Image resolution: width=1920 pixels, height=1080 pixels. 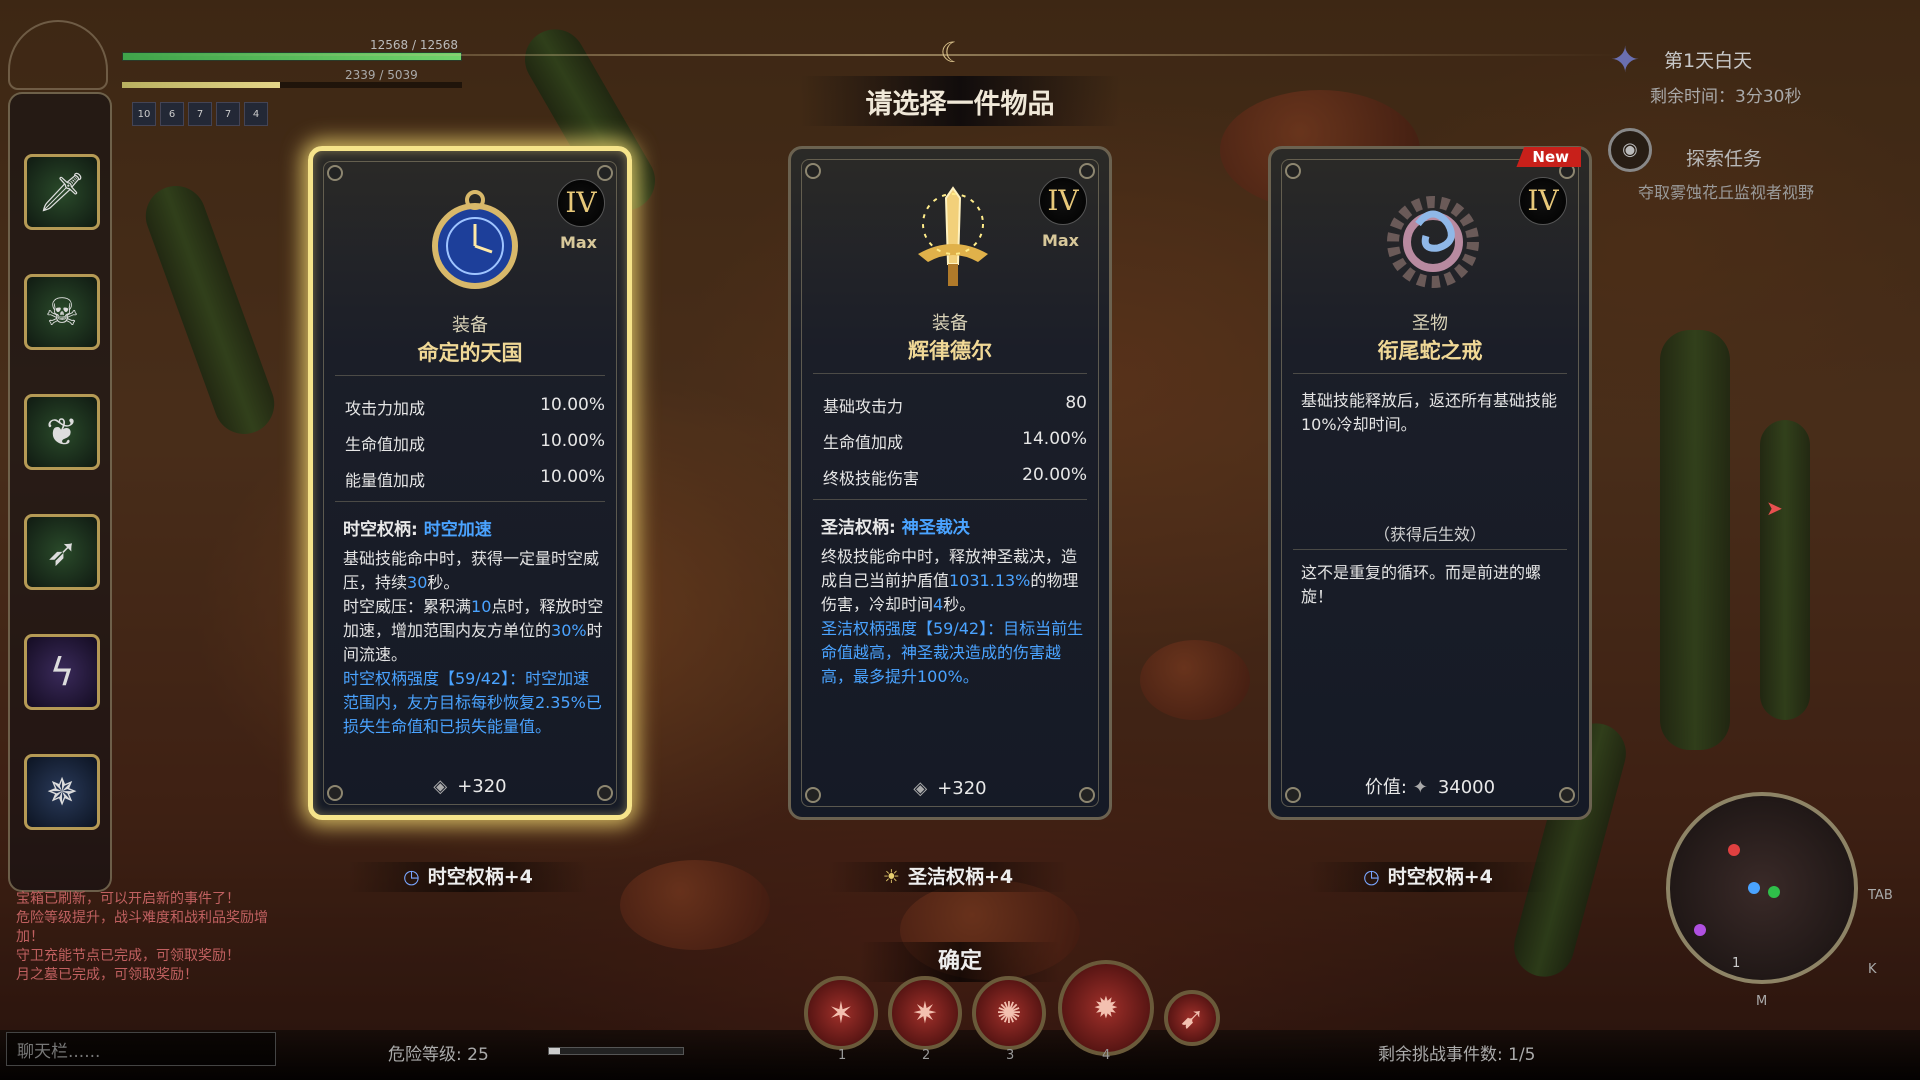 I want to click on stat-row: 生命值加成 14.00%, so click(x=955, y=440).